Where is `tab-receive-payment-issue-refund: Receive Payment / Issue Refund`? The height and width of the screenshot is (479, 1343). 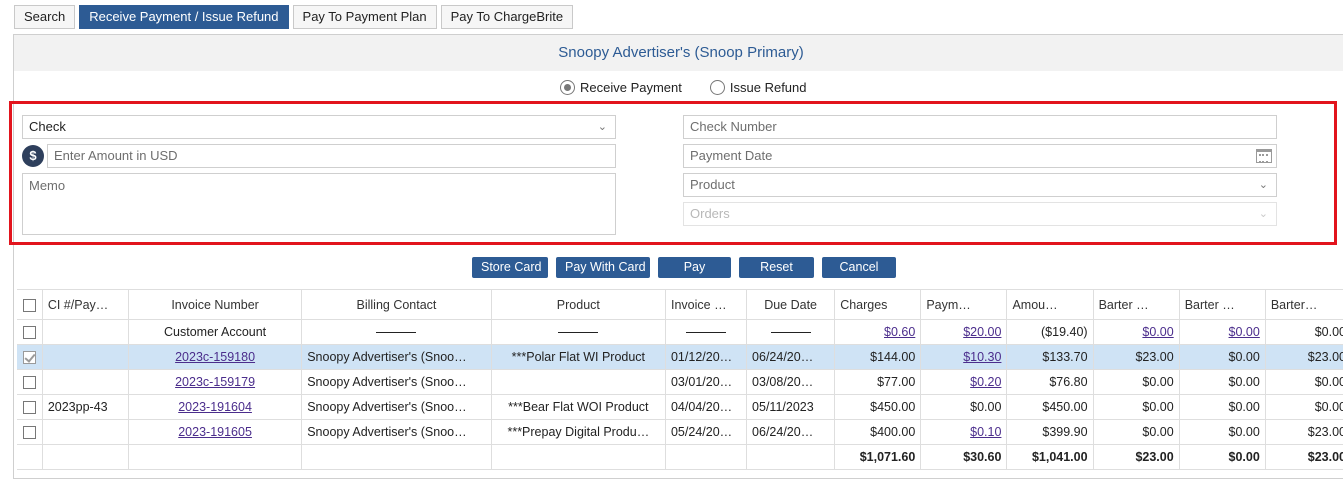 tab-receive-payment-issue-refund: Receive Payment / Issue Refund is located at coordinates (184, 17).